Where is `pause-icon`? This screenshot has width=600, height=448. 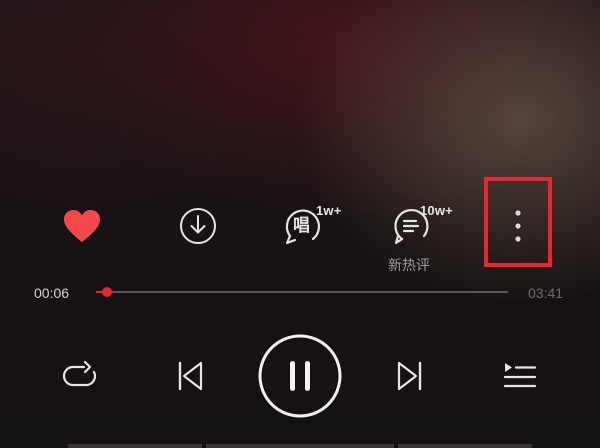
pause-icon is located at coordinates (300, 376).